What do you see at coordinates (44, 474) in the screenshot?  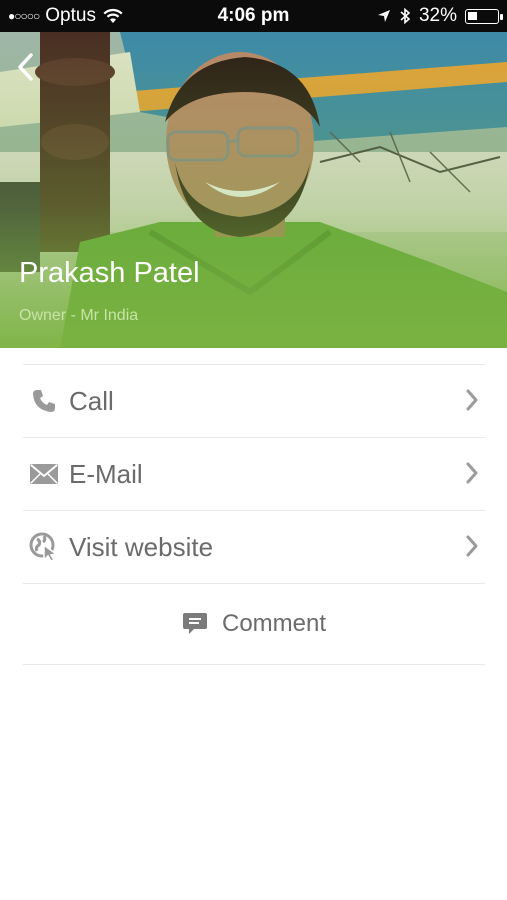 I see `envelope-icon` at bounding box center [44, 474].